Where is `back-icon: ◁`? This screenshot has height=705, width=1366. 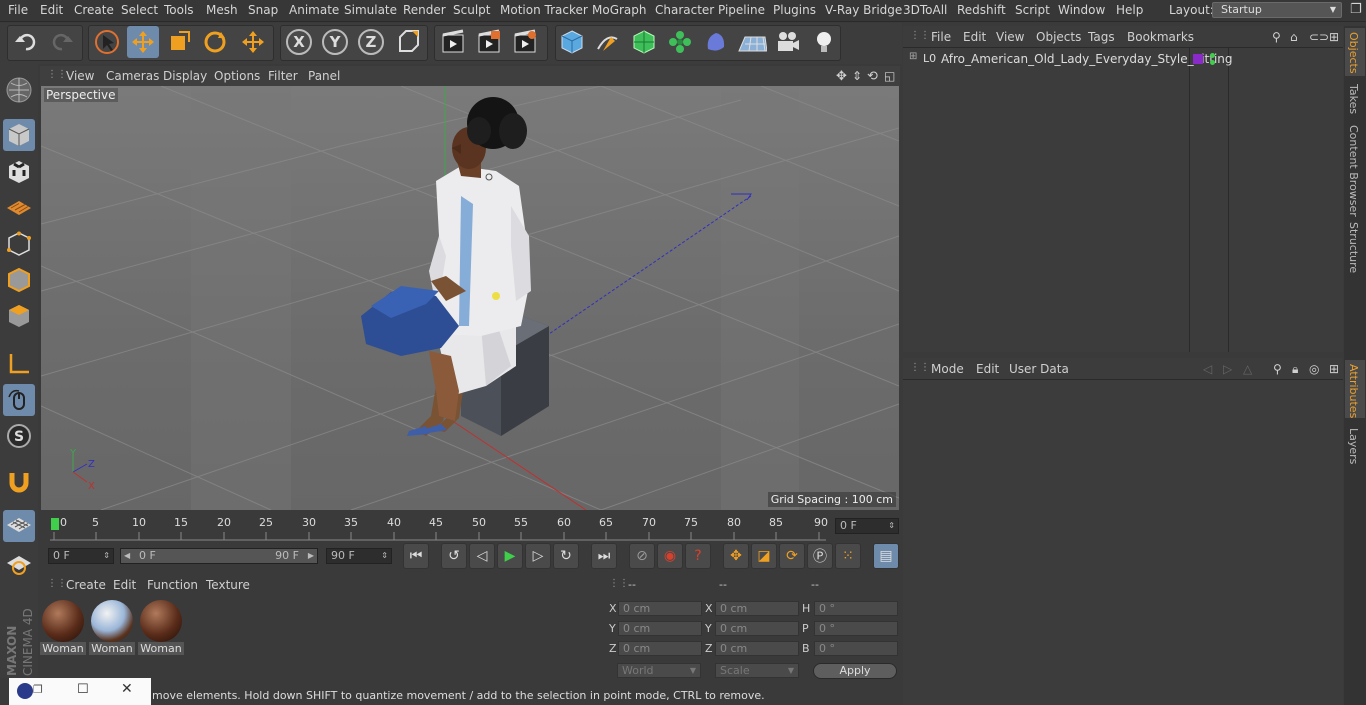 back-icon: ◁ is located at coordinates (1207, 369).